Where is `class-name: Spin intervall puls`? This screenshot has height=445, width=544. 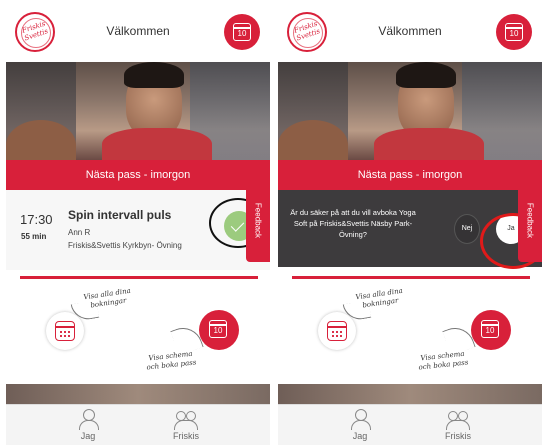
class-name: Spin intervall puls is located at coordinates (120, 215).